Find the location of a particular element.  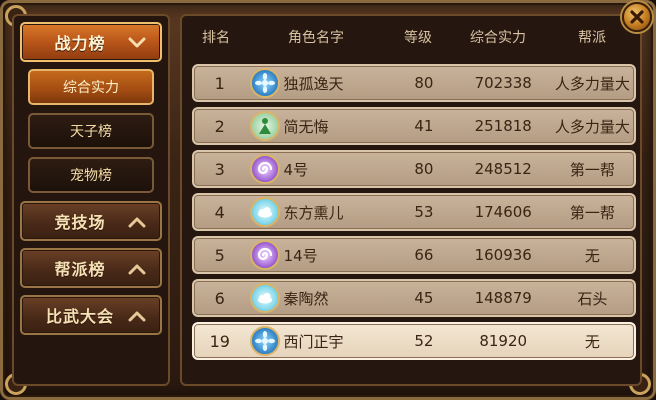

row-guild: 石头 is located at coordinates (592, 298).